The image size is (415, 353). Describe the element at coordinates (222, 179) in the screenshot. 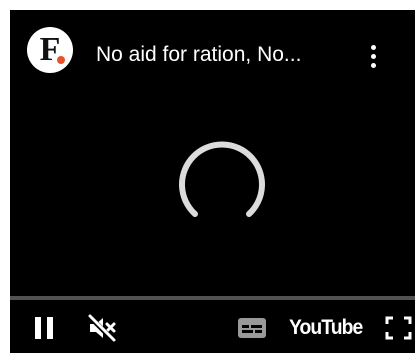

I see `loading-spinner-icon` at that location.